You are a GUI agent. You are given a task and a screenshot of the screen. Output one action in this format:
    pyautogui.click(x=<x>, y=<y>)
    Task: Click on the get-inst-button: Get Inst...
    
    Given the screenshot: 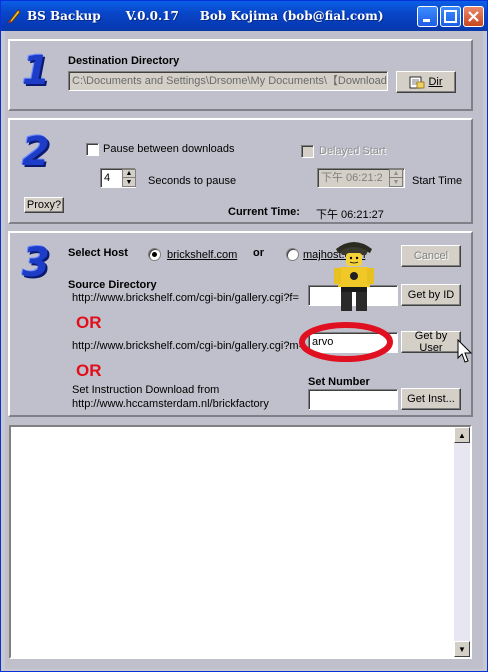 What is the action you would take?
    pyautogui.click(x=431, y=399)
    